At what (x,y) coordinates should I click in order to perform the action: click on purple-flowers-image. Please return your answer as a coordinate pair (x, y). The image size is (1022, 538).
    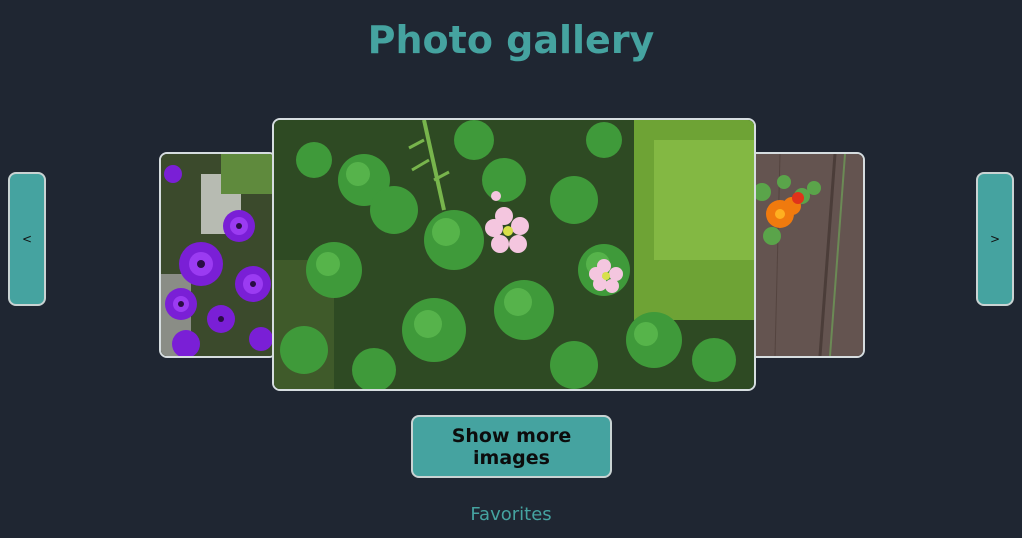
    Looking at the image, I should click on (218, 255).